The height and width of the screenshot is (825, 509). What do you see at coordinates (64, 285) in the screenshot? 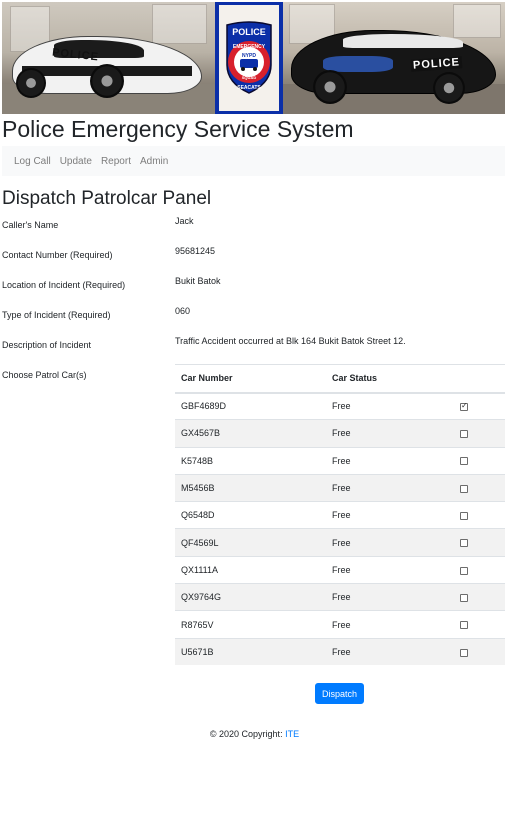
I see `location-label: Location of Incident (Required)` at bounding box center [64, 285].